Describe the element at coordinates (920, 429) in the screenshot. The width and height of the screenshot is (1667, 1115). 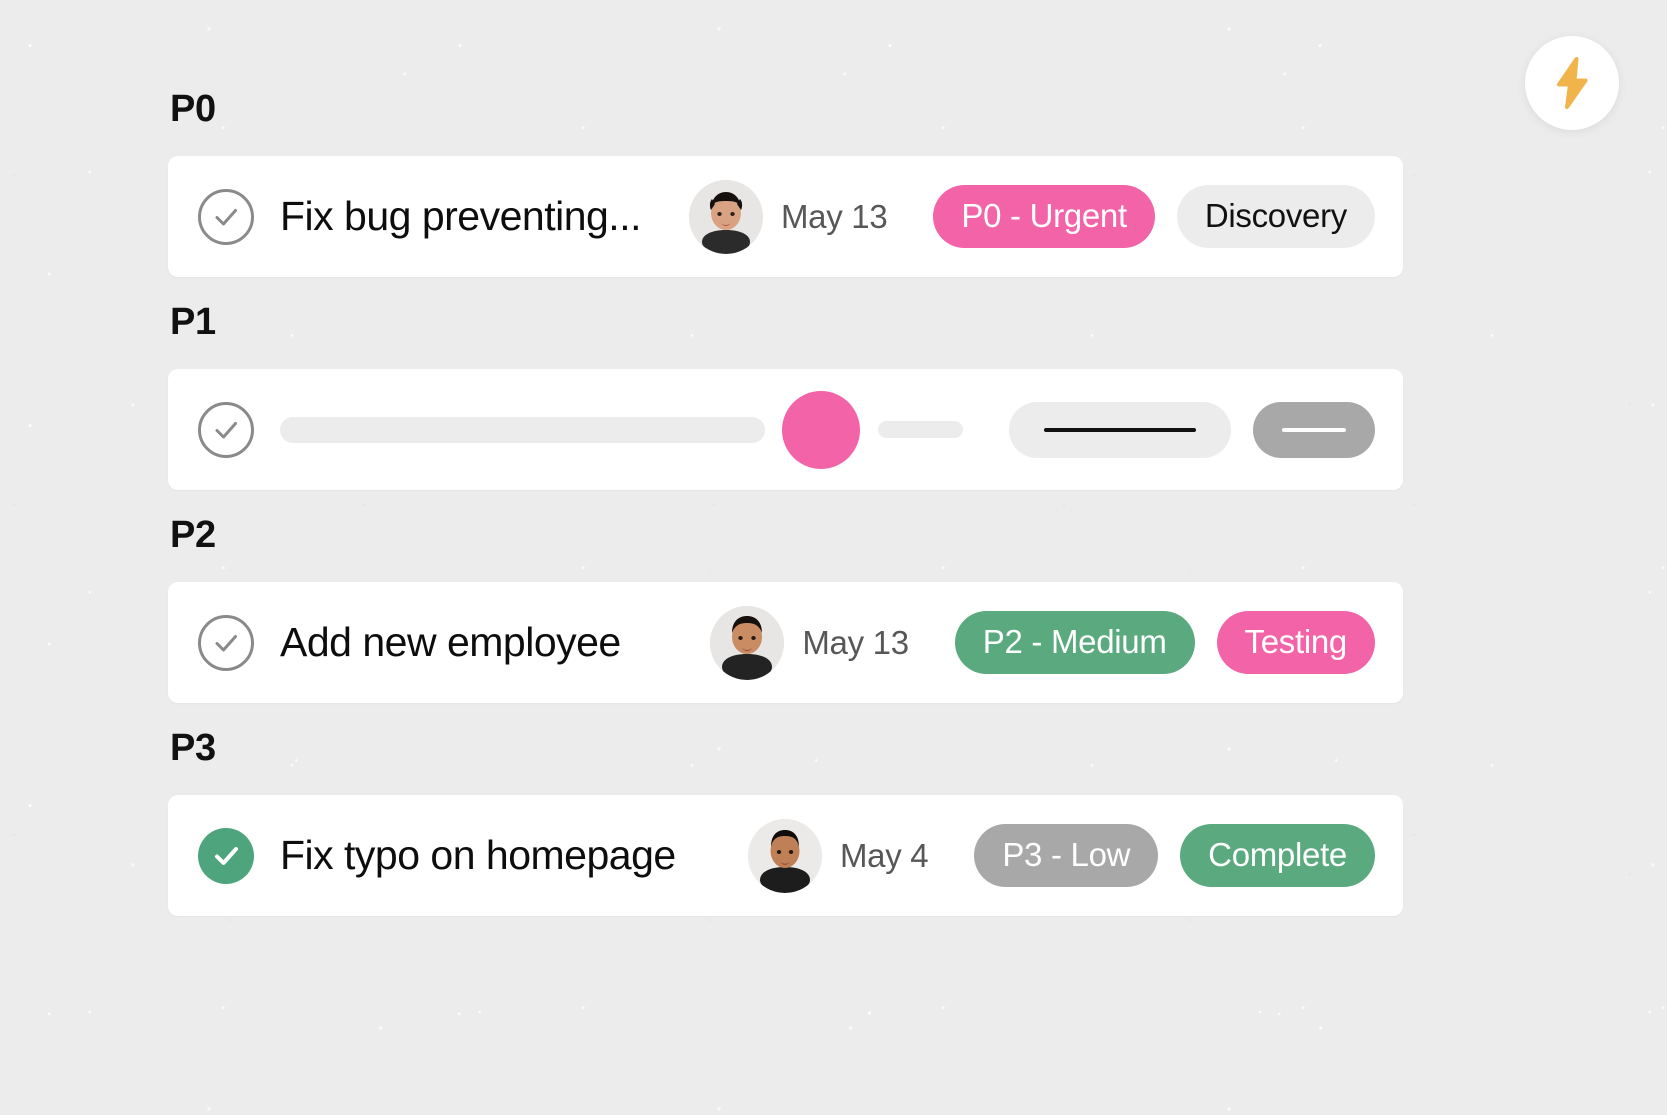
I see `task-date-placeholder` at that location.